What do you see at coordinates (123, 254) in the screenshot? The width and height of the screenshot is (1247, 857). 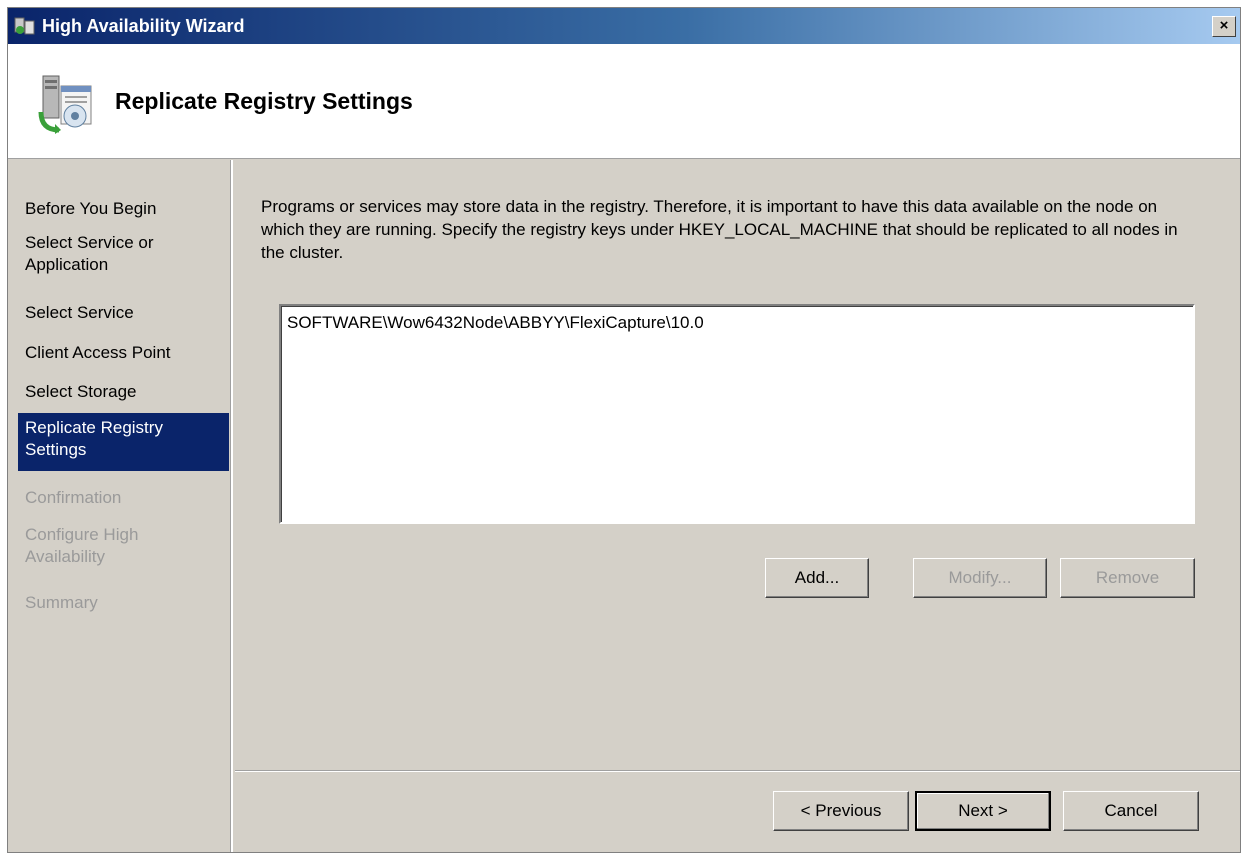 I see `nav-step-select-service-or-application: Select Service or Application` at bounding box center [123, 254].